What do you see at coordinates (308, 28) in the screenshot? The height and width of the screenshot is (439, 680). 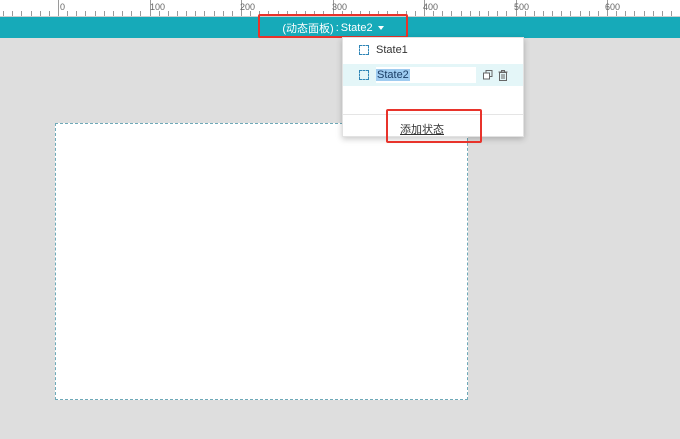 I see `panel-type-label: (动态面板)` at bounding box center [308, 28].